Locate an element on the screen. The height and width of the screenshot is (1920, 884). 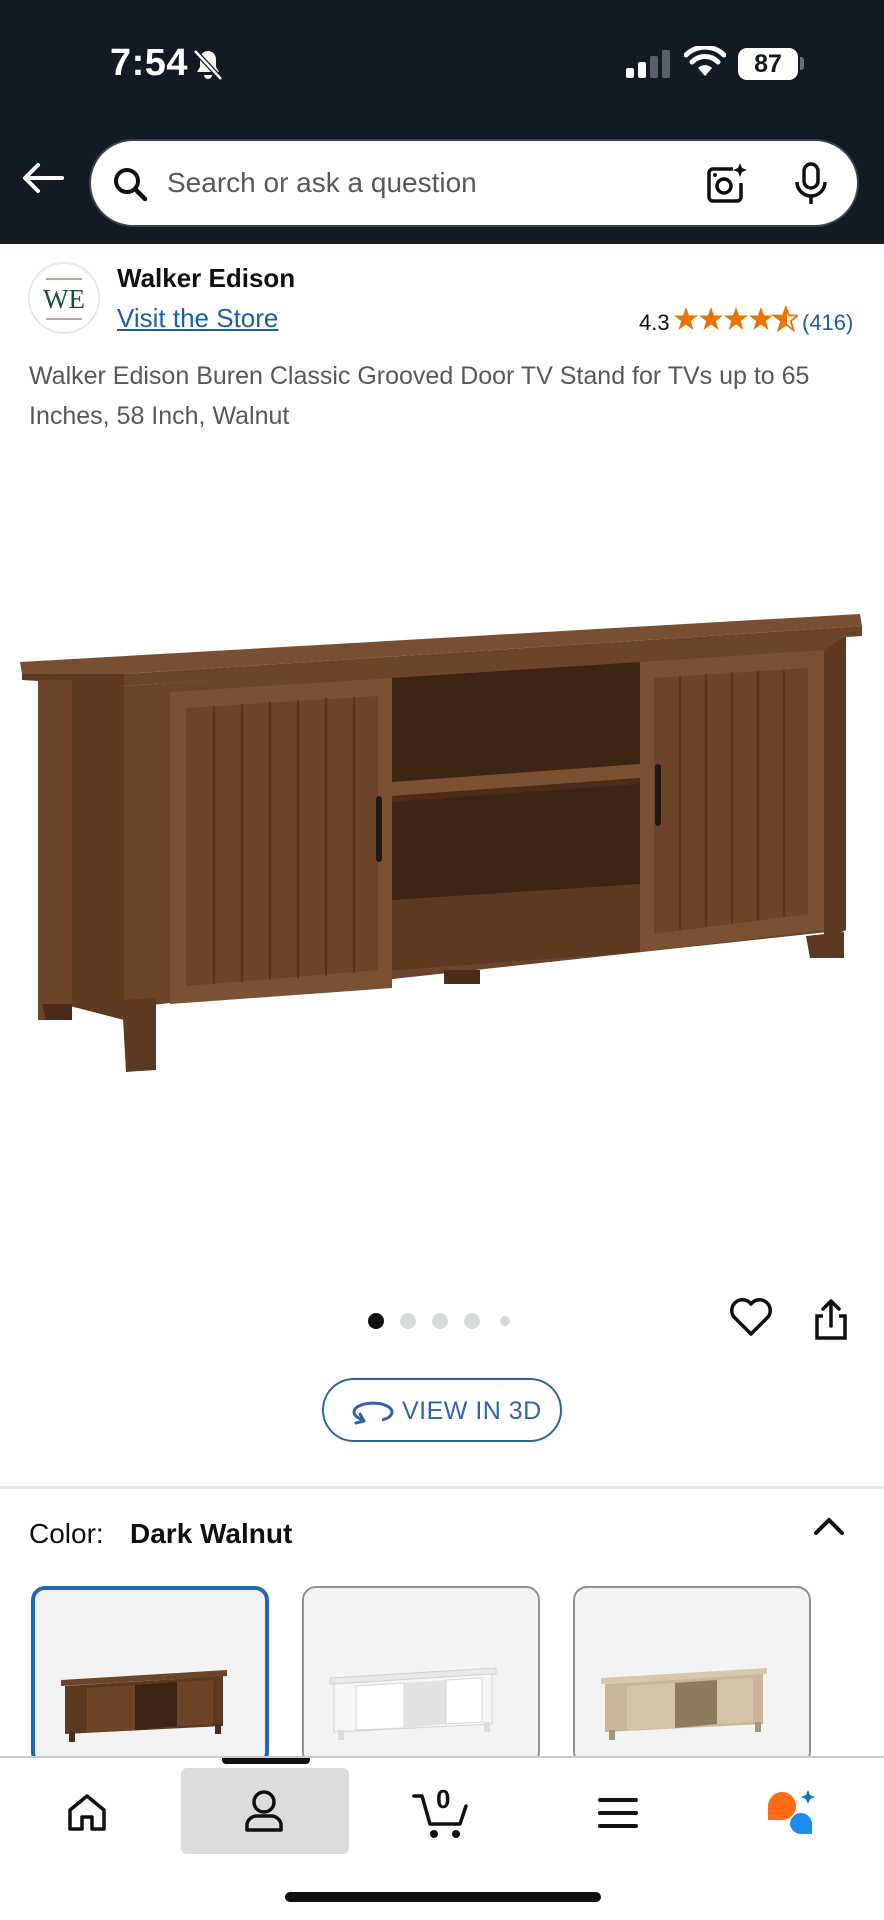
rating-value: 4.3 is located at coordinates (654, 322).